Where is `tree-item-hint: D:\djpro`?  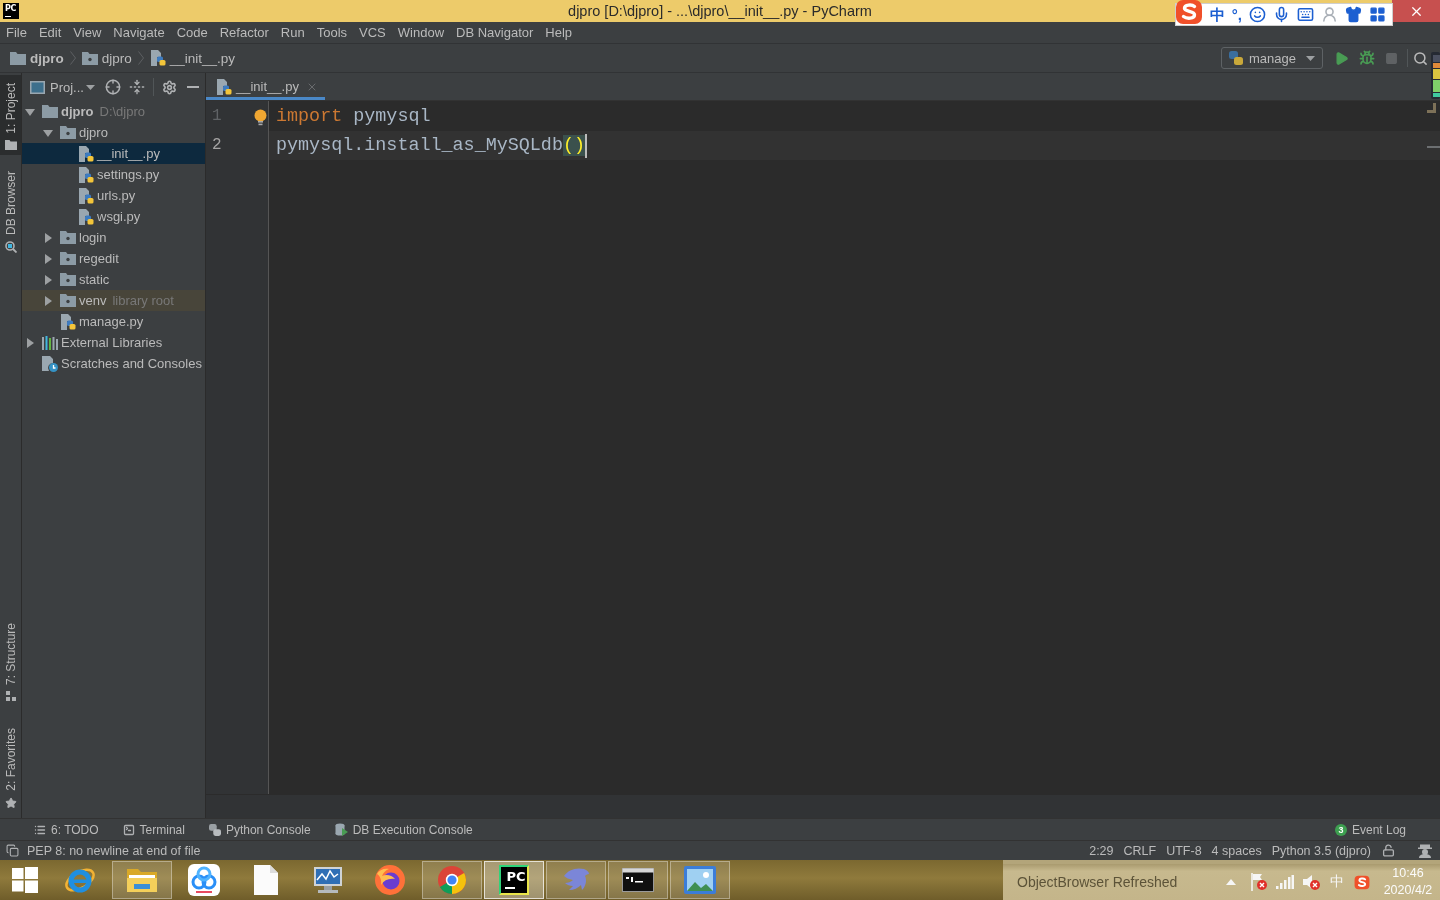
tree-item-hint: D:\djpro is located at coordinates (122, 111).